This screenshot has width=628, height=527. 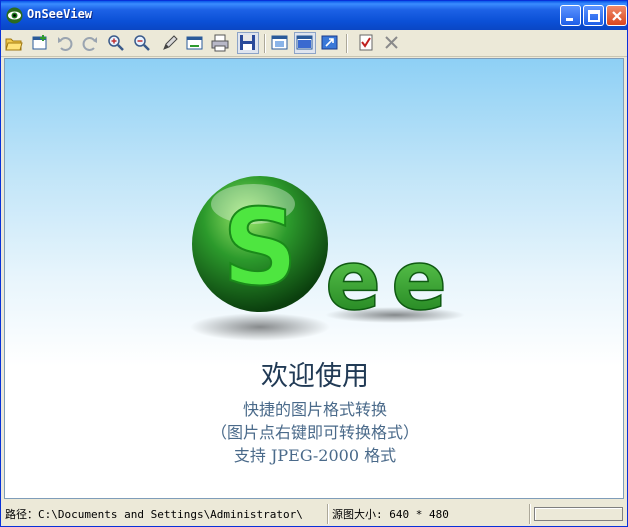 I want to click on print-button, so click(x=220, y=43).